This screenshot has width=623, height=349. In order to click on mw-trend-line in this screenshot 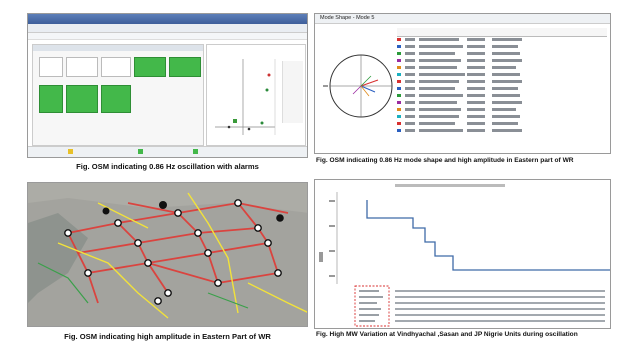, I will do `click(488, 235)`.